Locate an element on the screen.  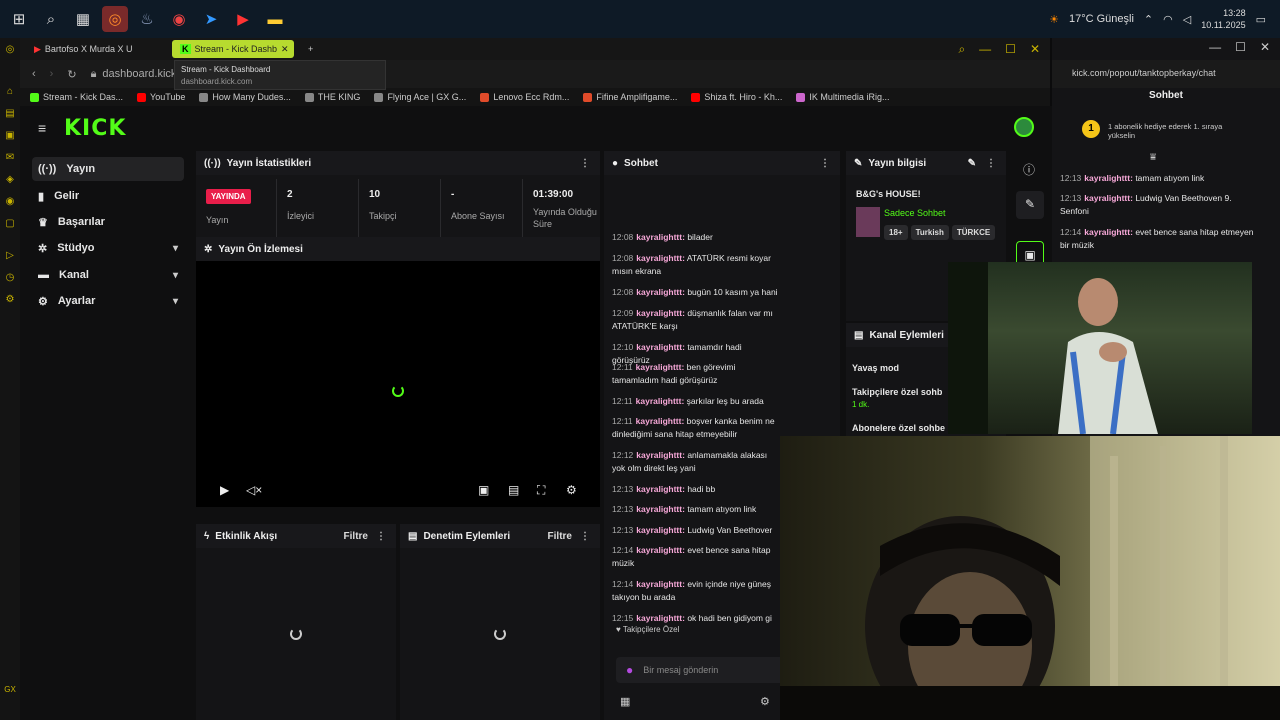
tab-kick-dashboard: K Stream - Kick Dashb ✕ is located at coordinates (233, 49).